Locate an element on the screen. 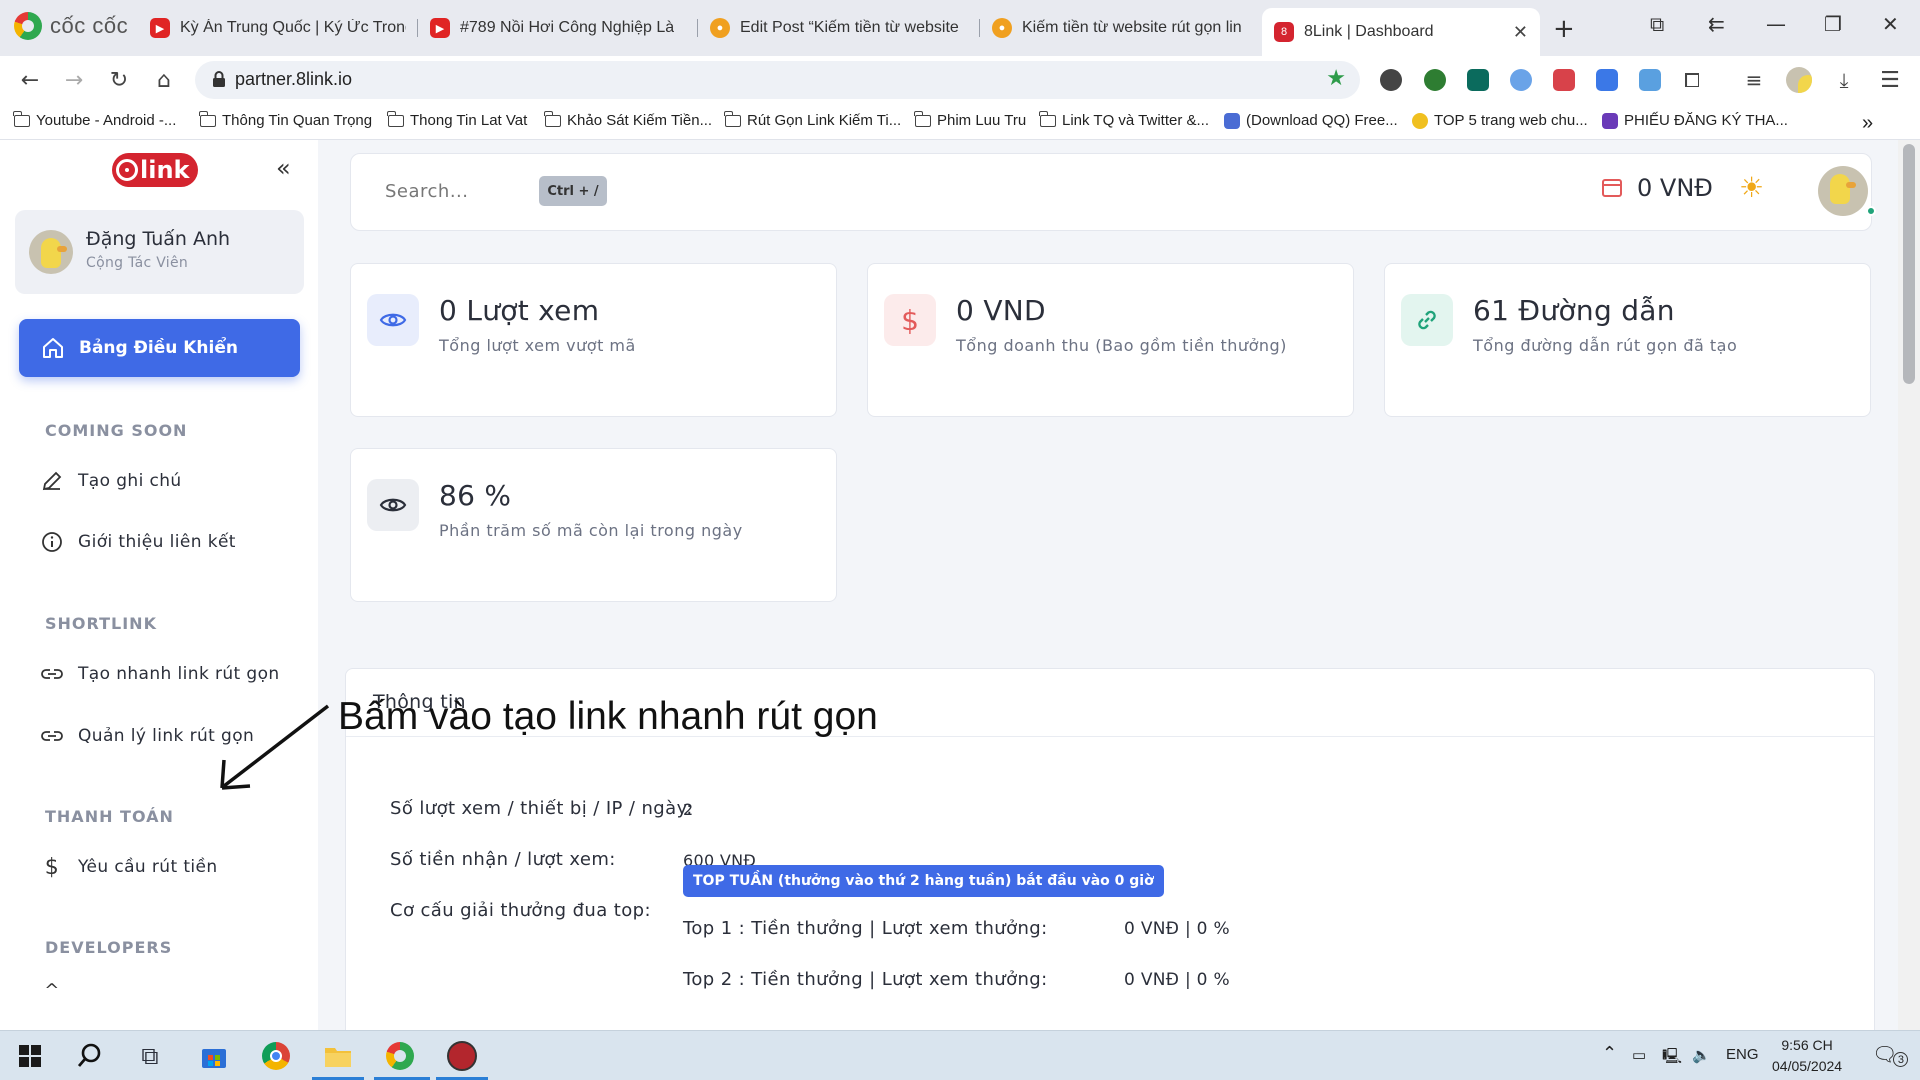  minimize-button: — is located at coordinates (1776, 24).